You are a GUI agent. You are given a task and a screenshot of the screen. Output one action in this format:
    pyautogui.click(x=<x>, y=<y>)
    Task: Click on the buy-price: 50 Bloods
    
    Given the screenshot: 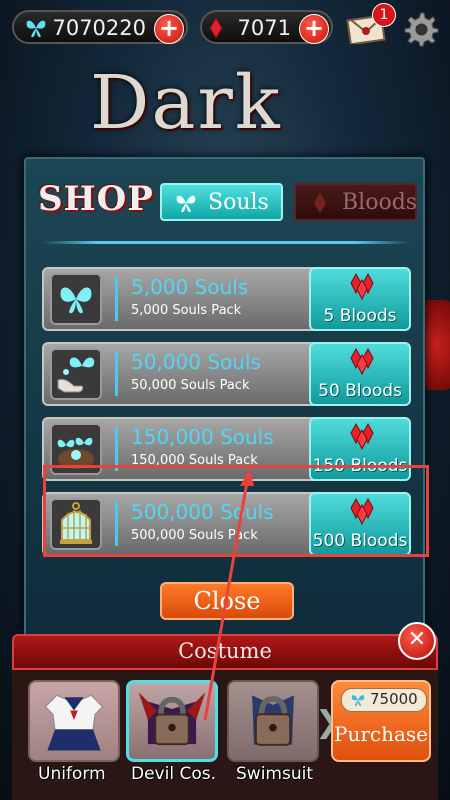 What is the action you would take?
    pyautogui.click(x=360, y=391)
    